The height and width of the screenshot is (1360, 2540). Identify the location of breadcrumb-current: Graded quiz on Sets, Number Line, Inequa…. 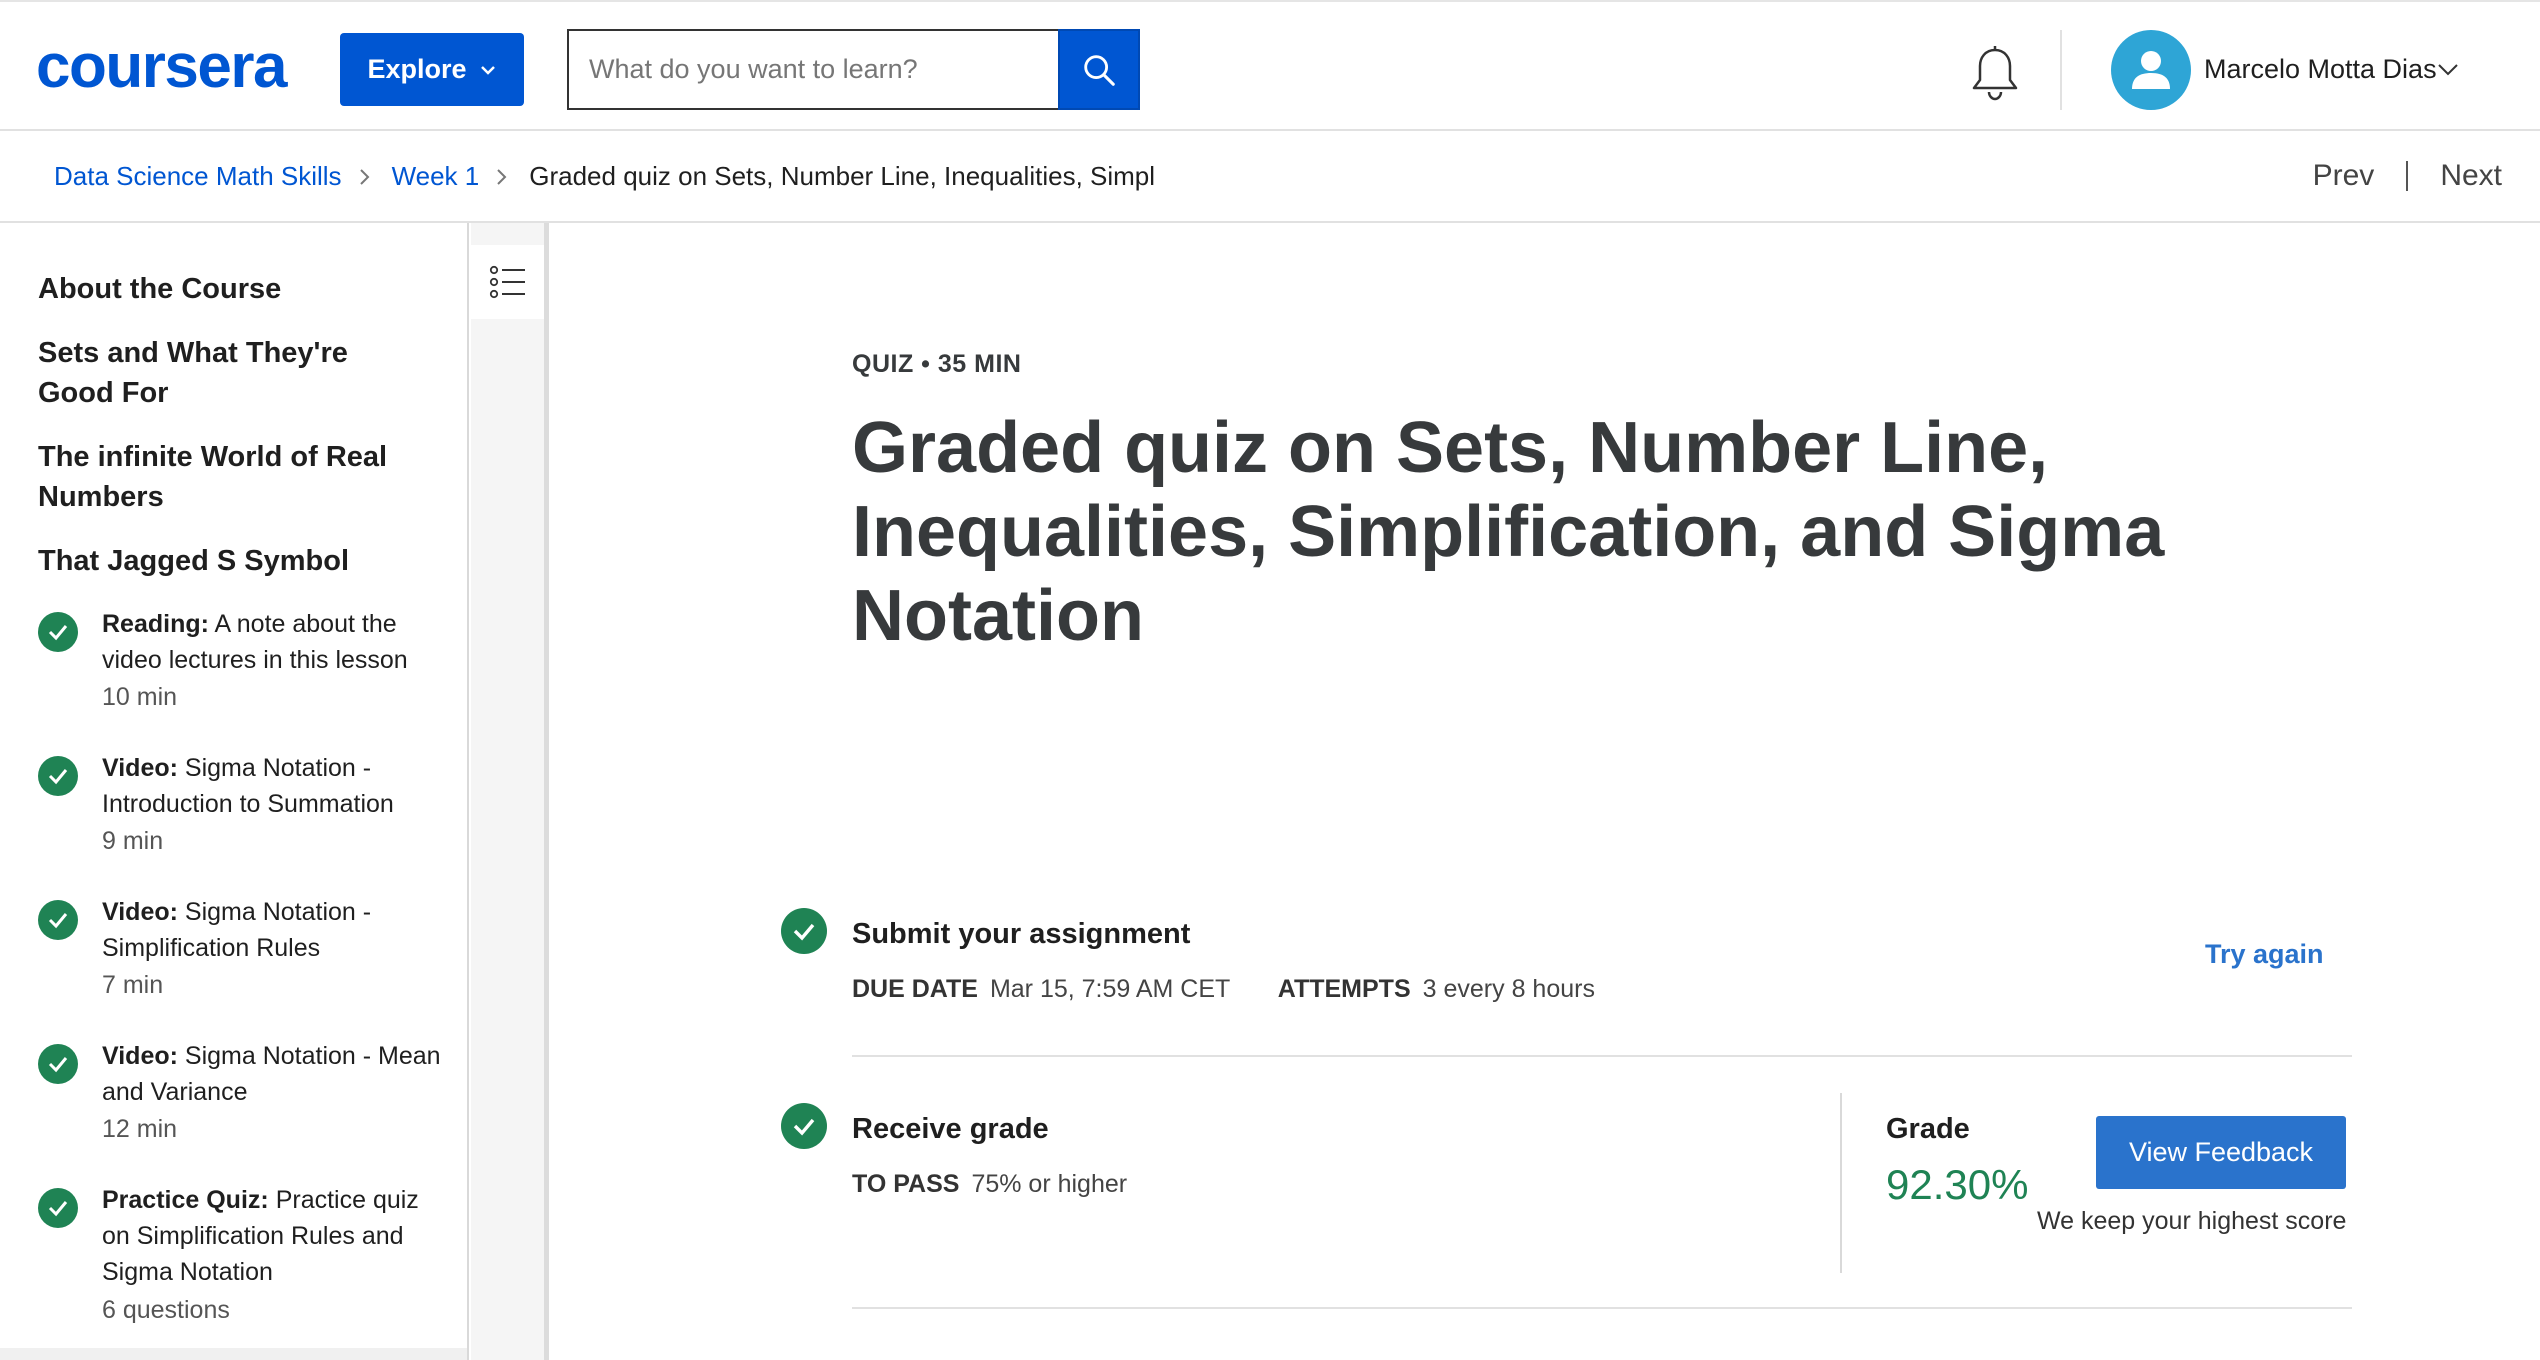
(842, 176).